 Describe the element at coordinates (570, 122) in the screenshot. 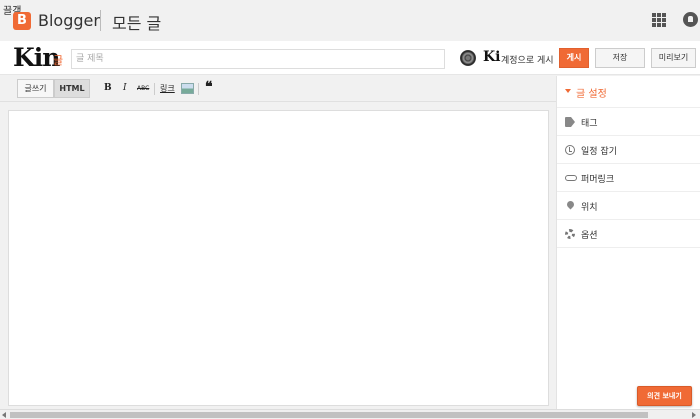

I see `tag-icon` at that location.